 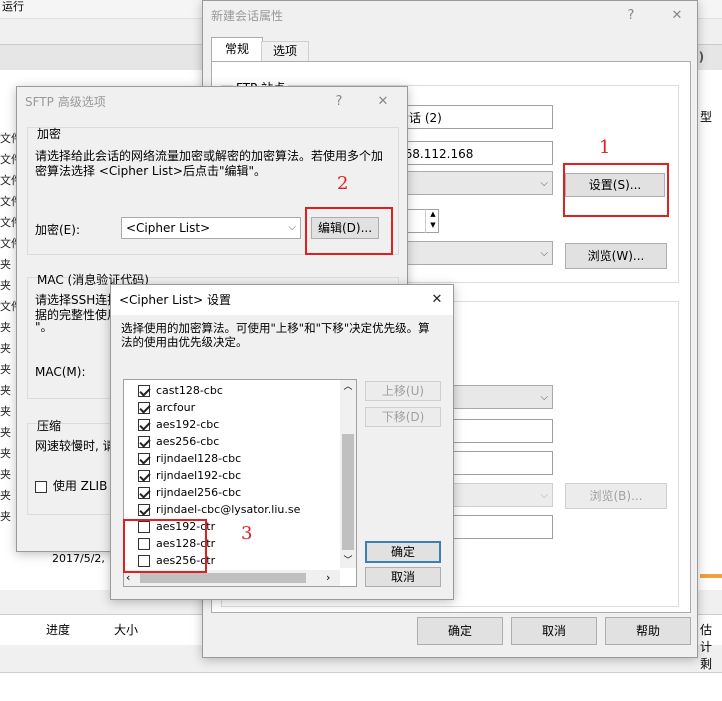 What do you see at coordinates (343, 183) in the screenshot?
I see `annotation-number-2: 2` at bounding box center [343, 183].